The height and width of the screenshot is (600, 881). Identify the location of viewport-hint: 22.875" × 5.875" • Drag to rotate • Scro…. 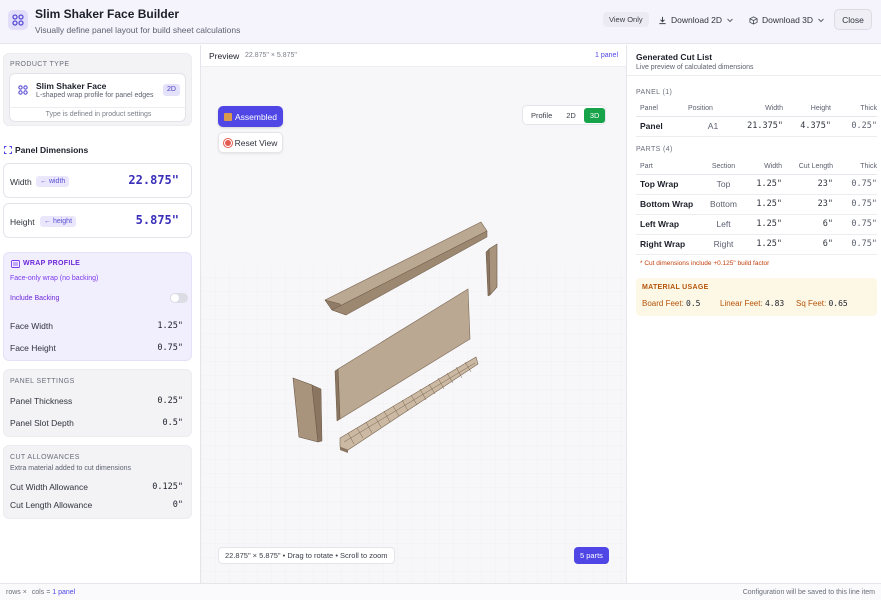
(306, 555).